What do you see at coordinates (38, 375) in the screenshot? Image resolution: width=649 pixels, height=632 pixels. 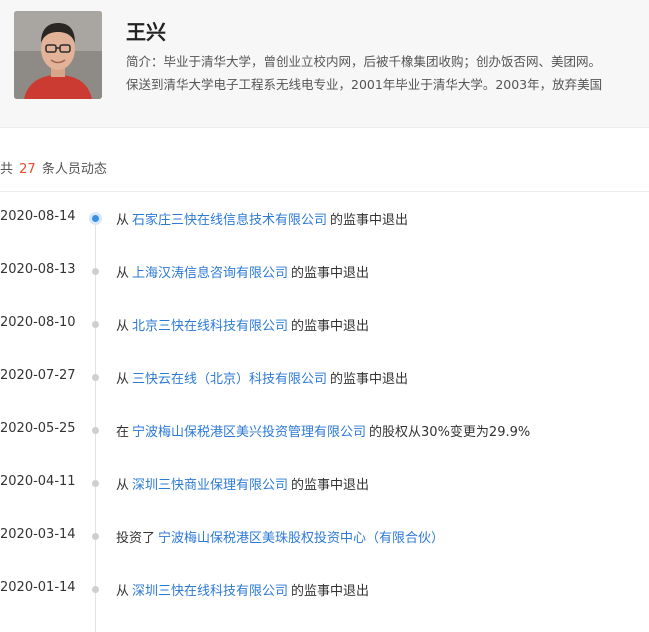 I see `event-date: 2020-07-27` at bounding box center [38, 375].